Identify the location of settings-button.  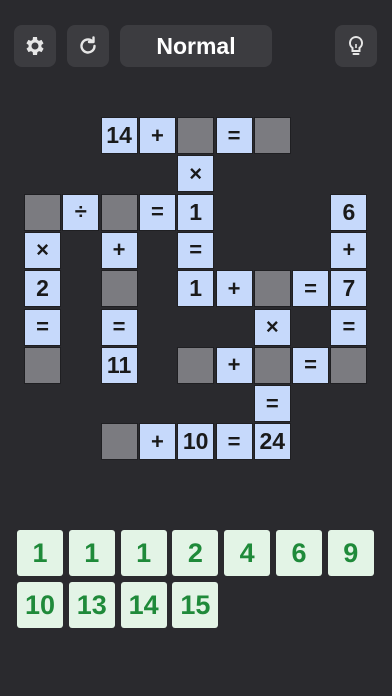
(35, 46).